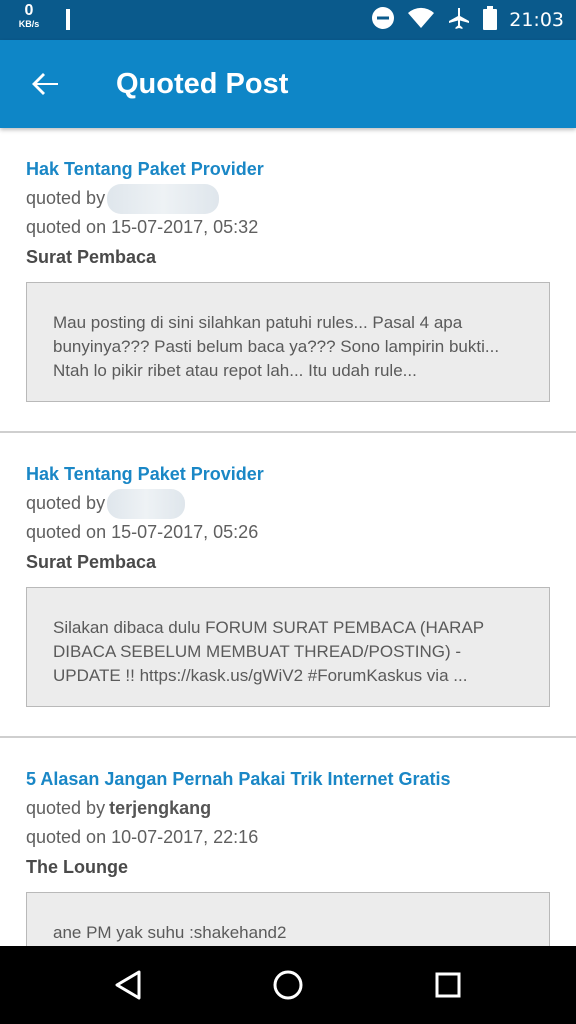 The width and height of the screenshot is (576, 1024). I want to click on recents-square-icon, so click(448, 985).